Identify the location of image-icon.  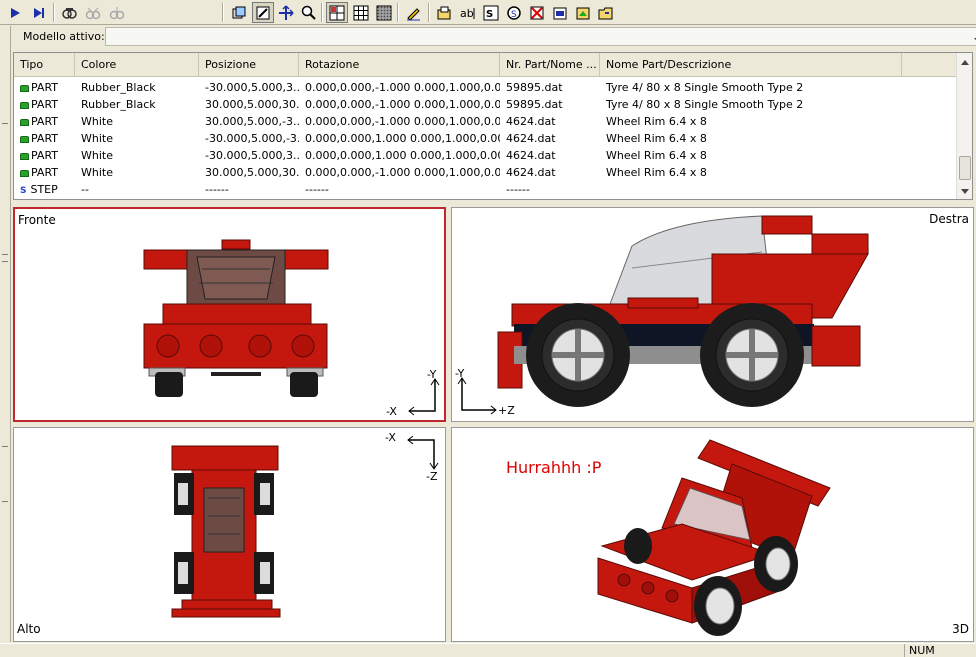
(583, 12).